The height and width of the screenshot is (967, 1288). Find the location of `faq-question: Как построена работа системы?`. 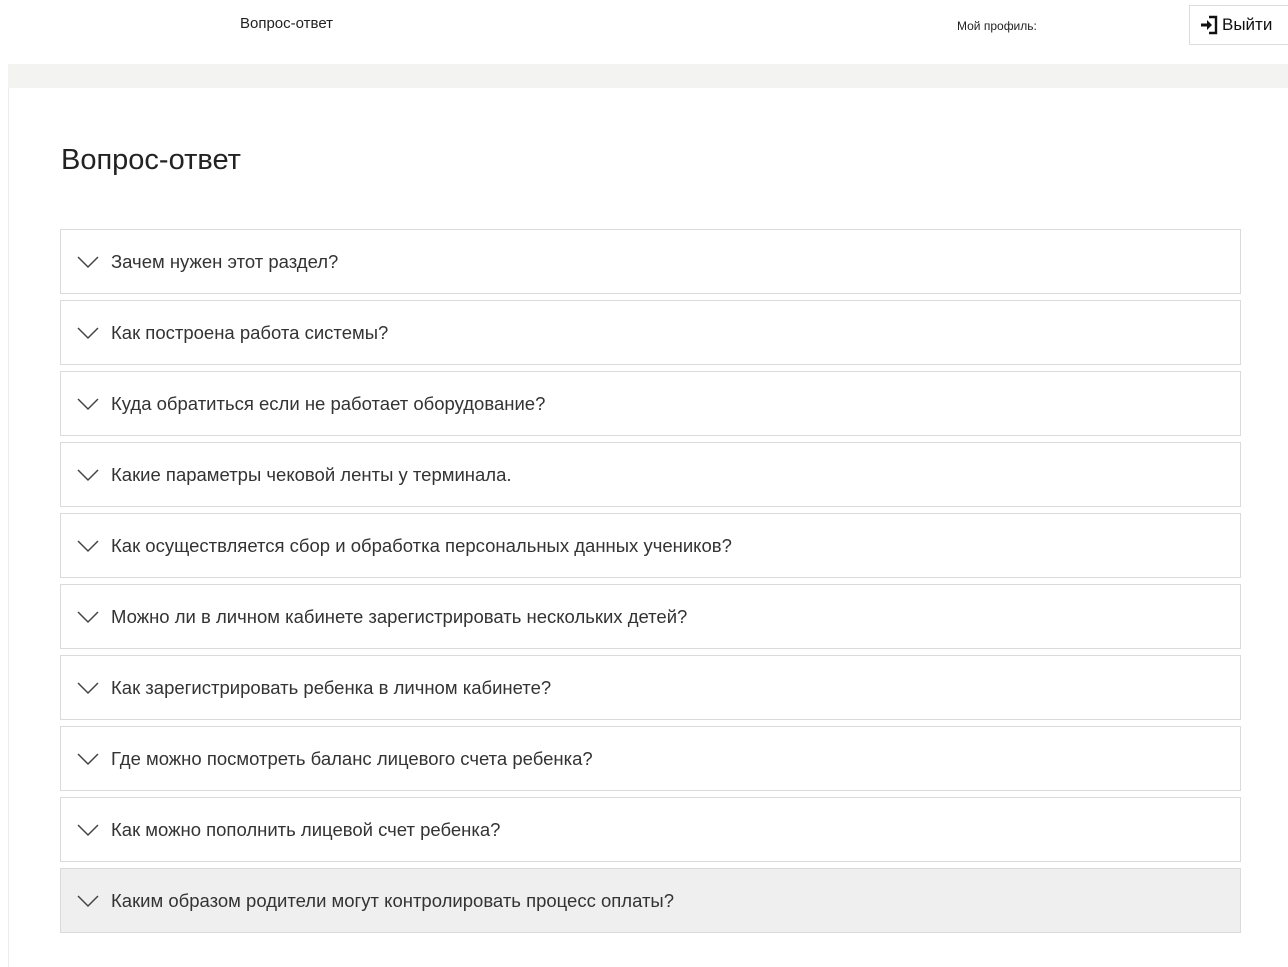

faq-question: Как построена работа системы? is located at coordinates (250, 332).